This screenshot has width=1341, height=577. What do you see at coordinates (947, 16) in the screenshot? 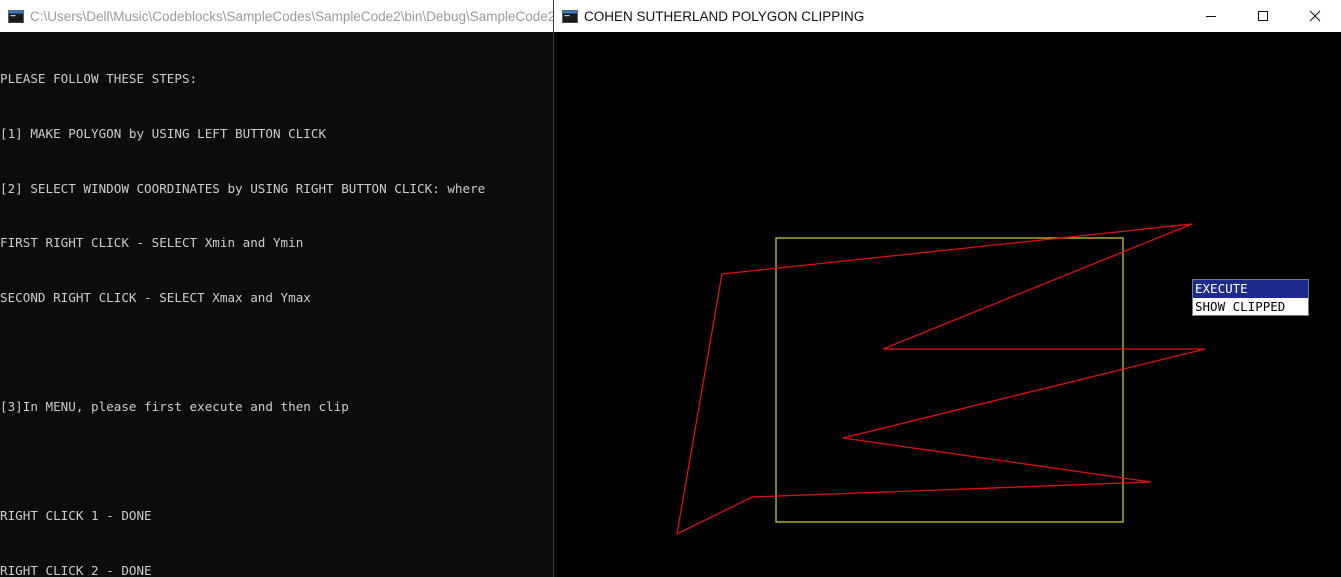
I see `graphics-titlebar: COHEN SUTHERLAND POLYGON CLIPPING` at bounding box center [947, 16].